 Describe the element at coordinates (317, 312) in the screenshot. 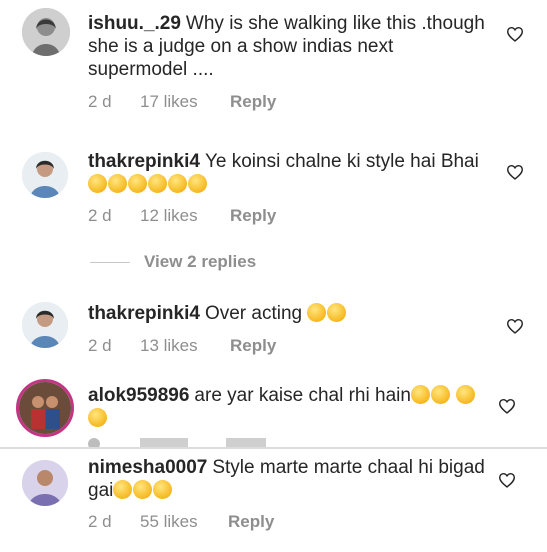

I see `clapping-hands-icon` at that location.